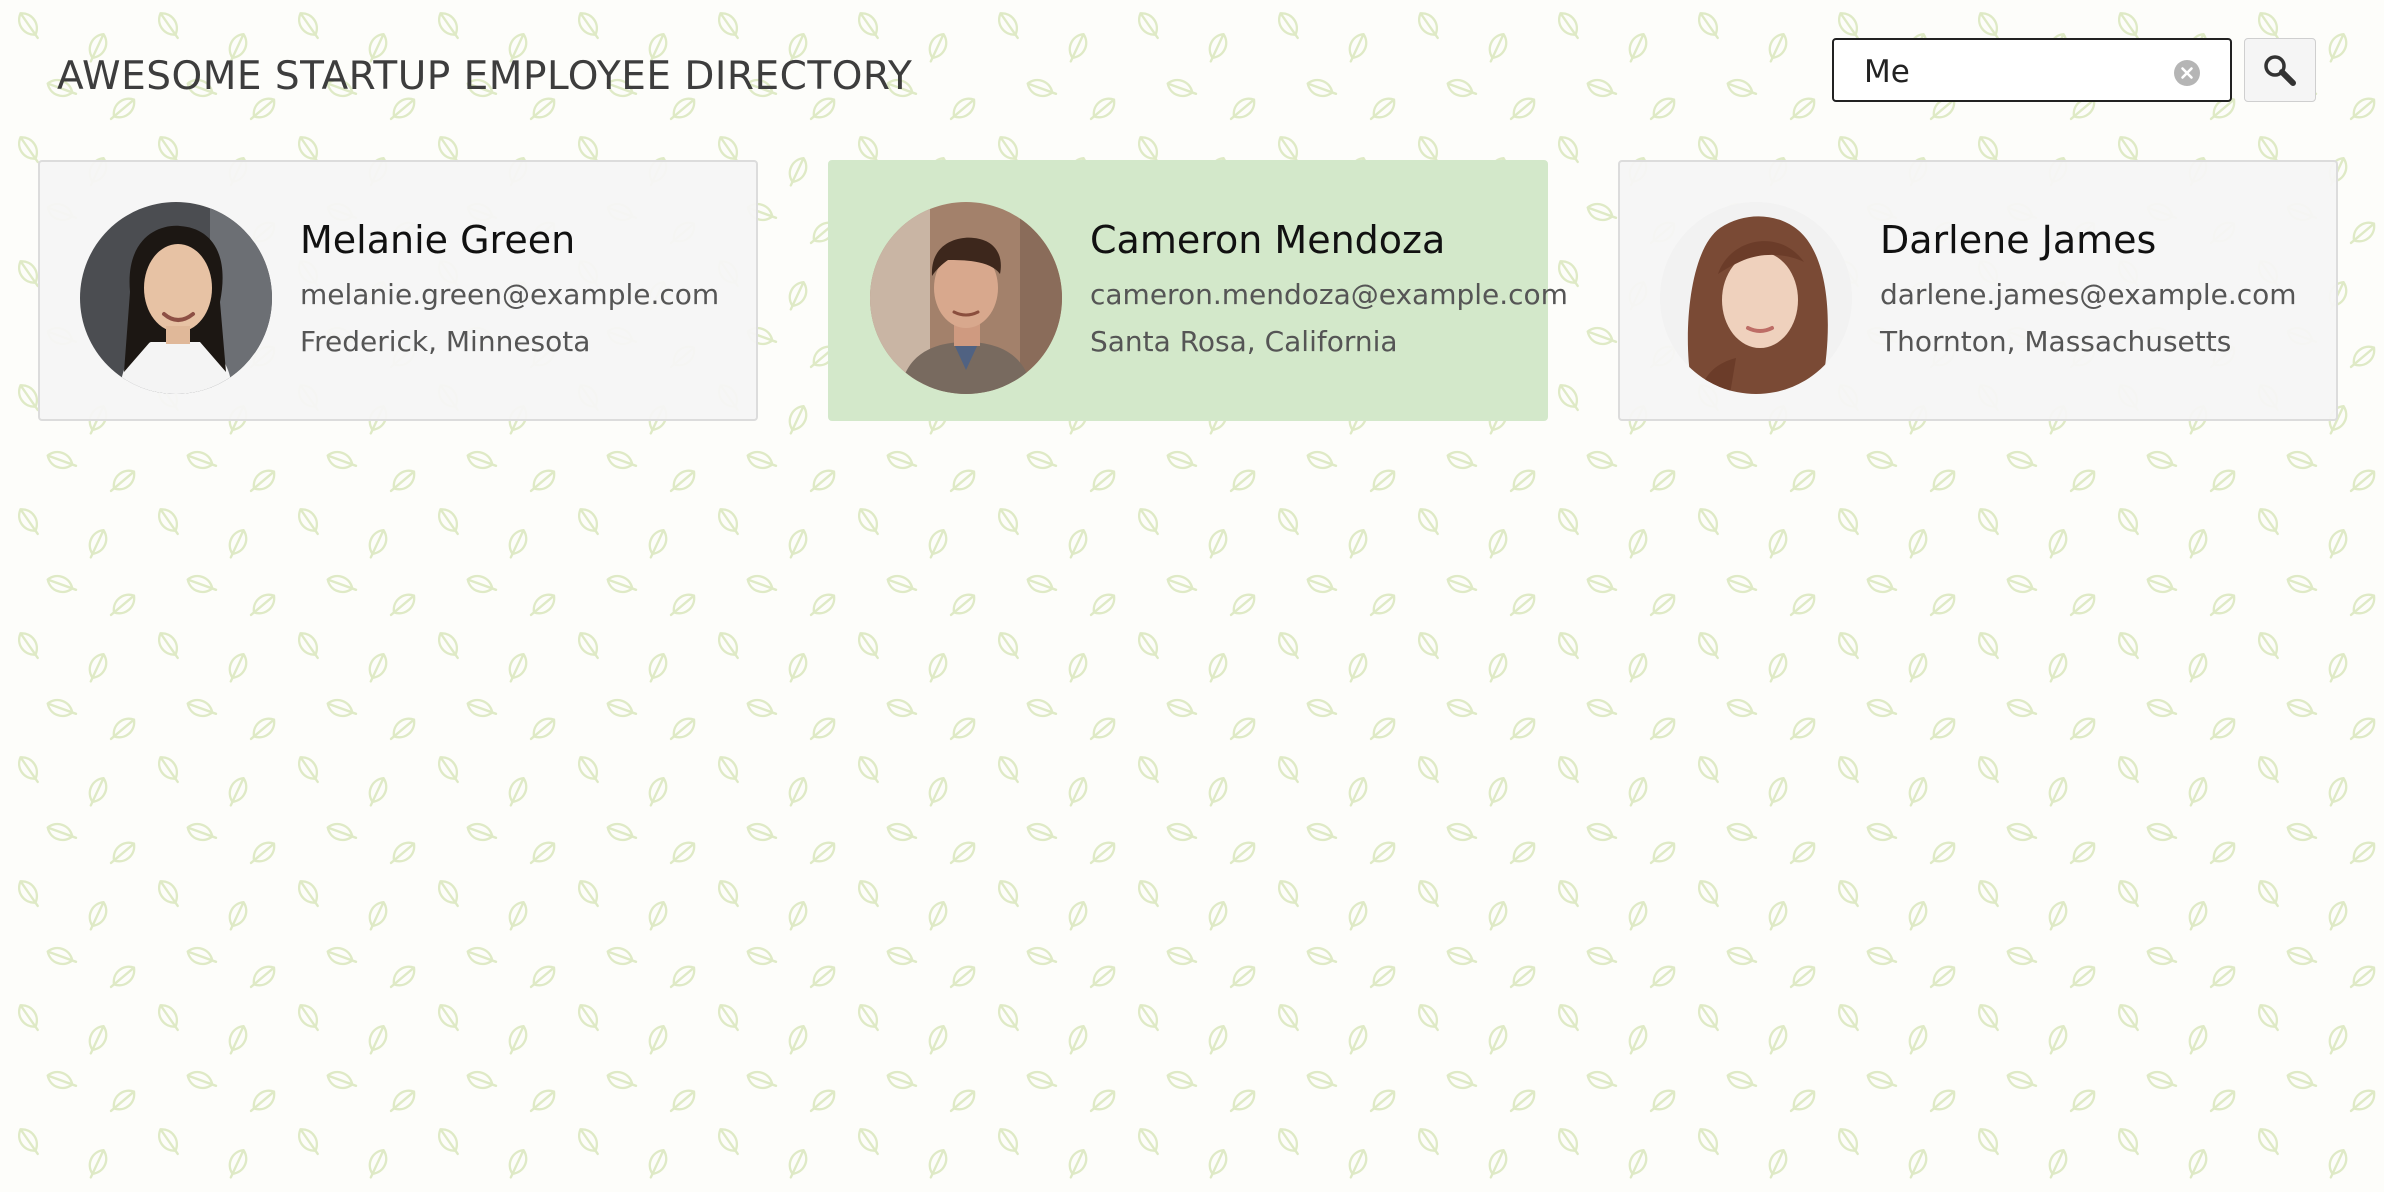 This screenshot has height=1192, width=2384. I want to click on search-button, so click(2280, 70).